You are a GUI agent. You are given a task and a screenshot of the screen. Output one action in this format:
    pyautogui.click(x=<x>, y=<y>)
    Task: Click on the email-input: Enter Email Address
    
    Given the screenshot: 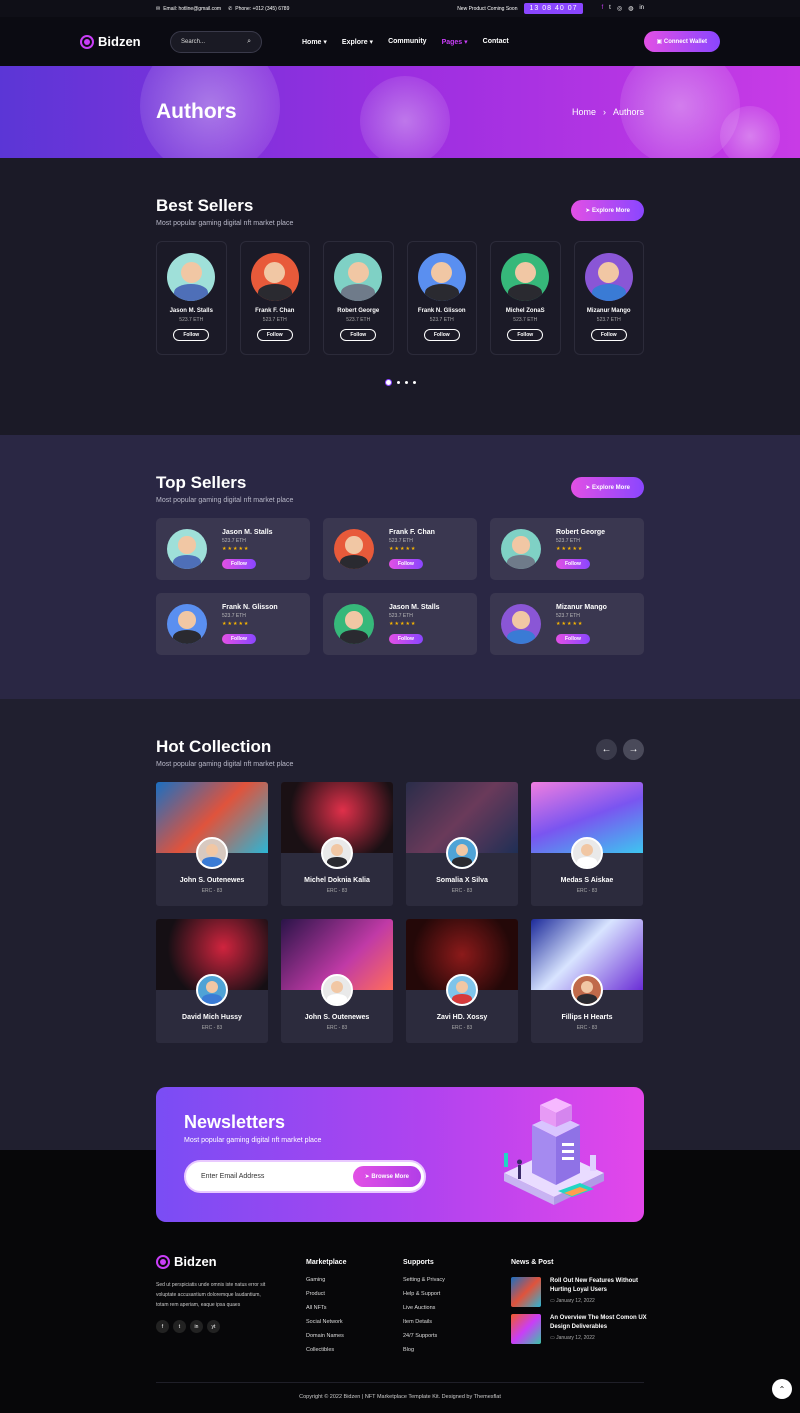 What is the action you would take?
    pyautogui.click(x=232, y=1176)
    